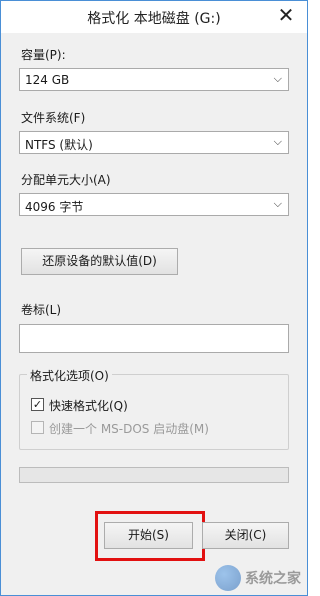  I want to click on format-options-title: 格式化选项(O), so click(69, 375).